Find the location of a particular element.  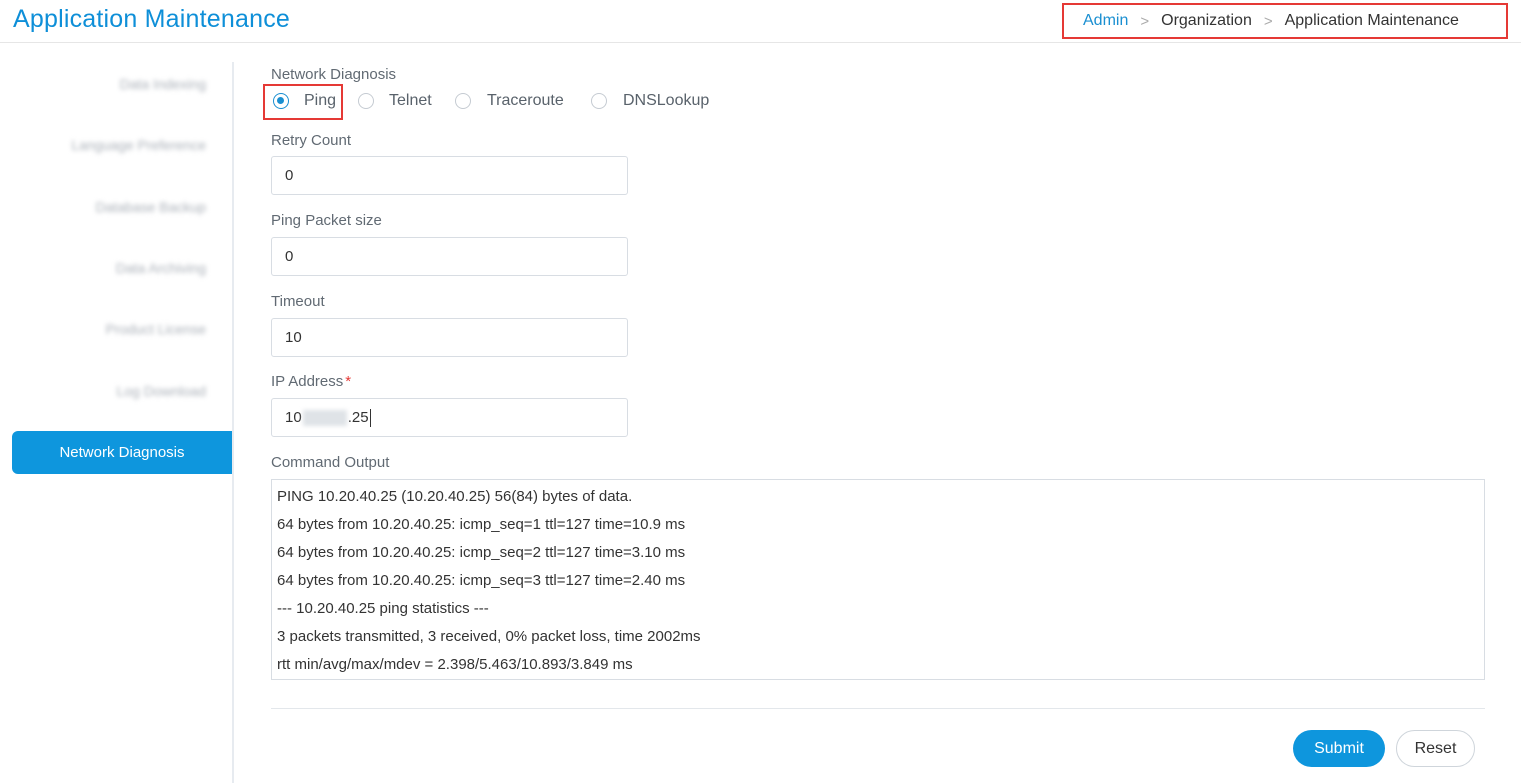

traceroute-radio is located at coordinates (463, 101).